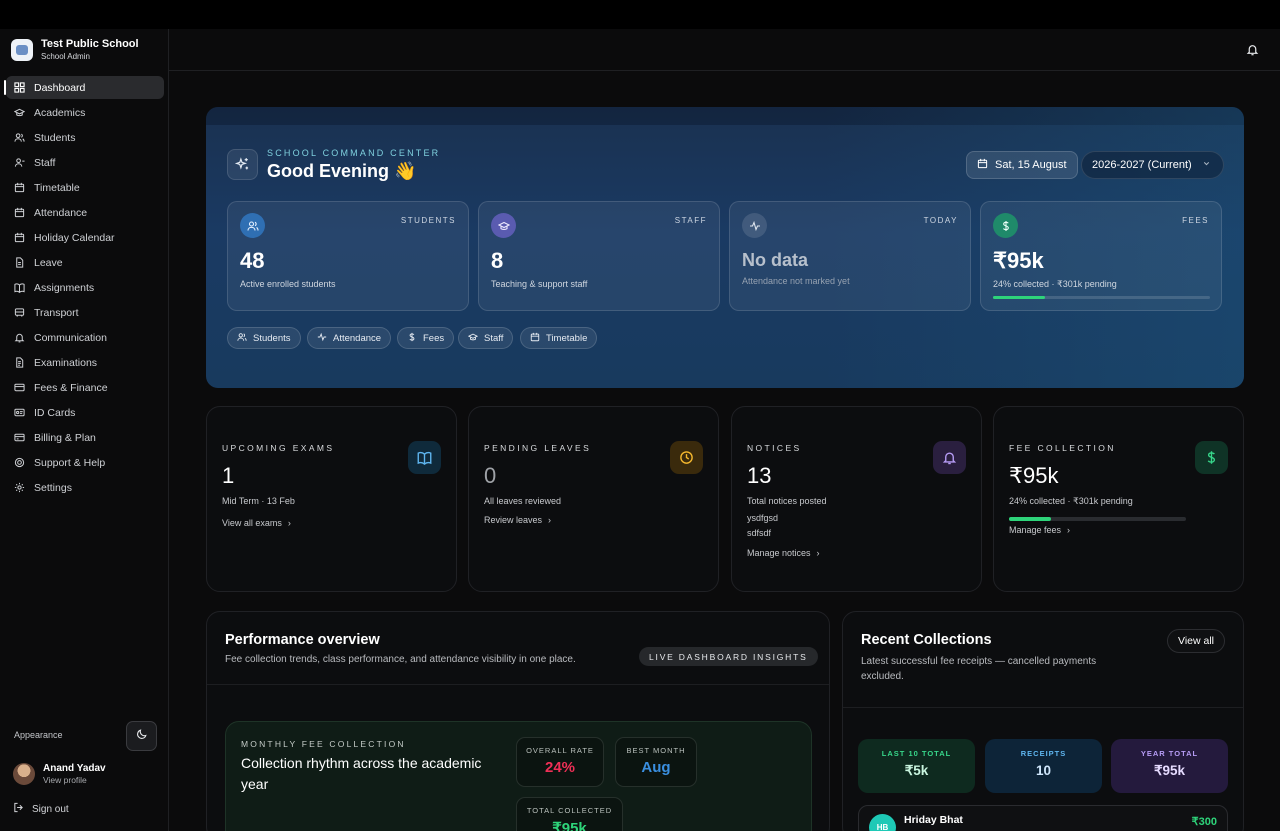 The width and height of the screenshot is (1280, 831). Describe the element at coordinates (272, 338) in the screenshot. I see `quick-link-label: Students` at that location.